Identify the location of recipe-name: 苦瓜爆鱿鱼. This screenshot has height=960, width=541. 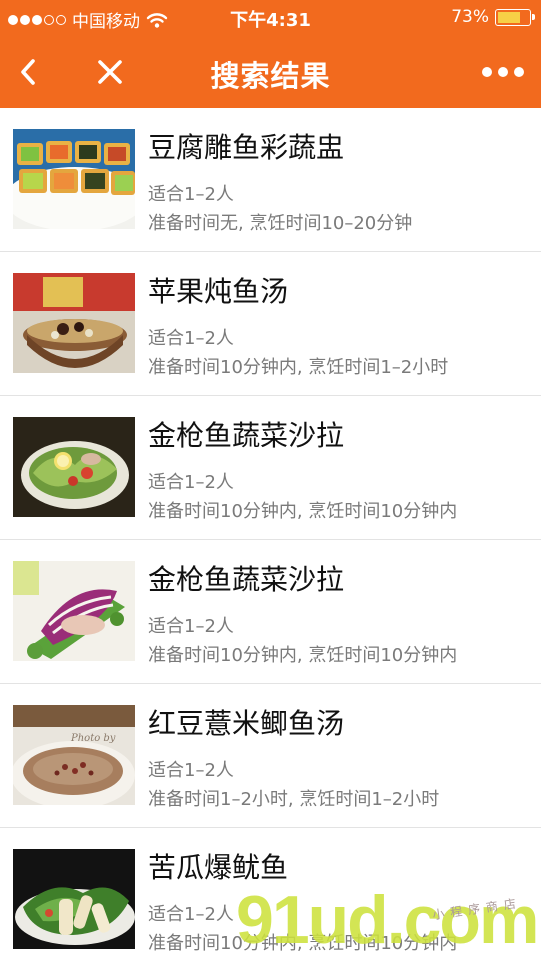
(218, 867).